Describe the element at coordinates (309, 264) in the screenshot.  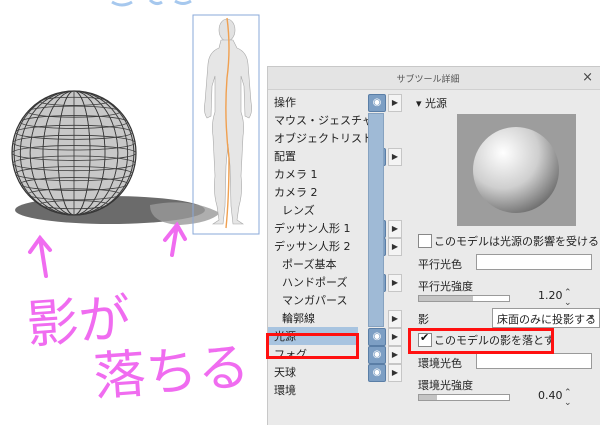
I see `category-label: ポーズ基本` at that location.